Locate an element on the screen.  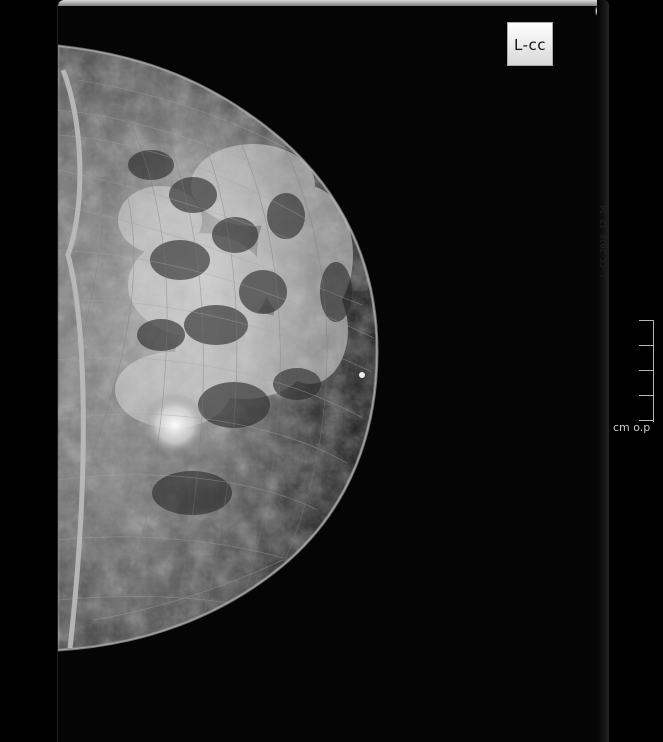
skin-marker is located at coordinates (362, 375).